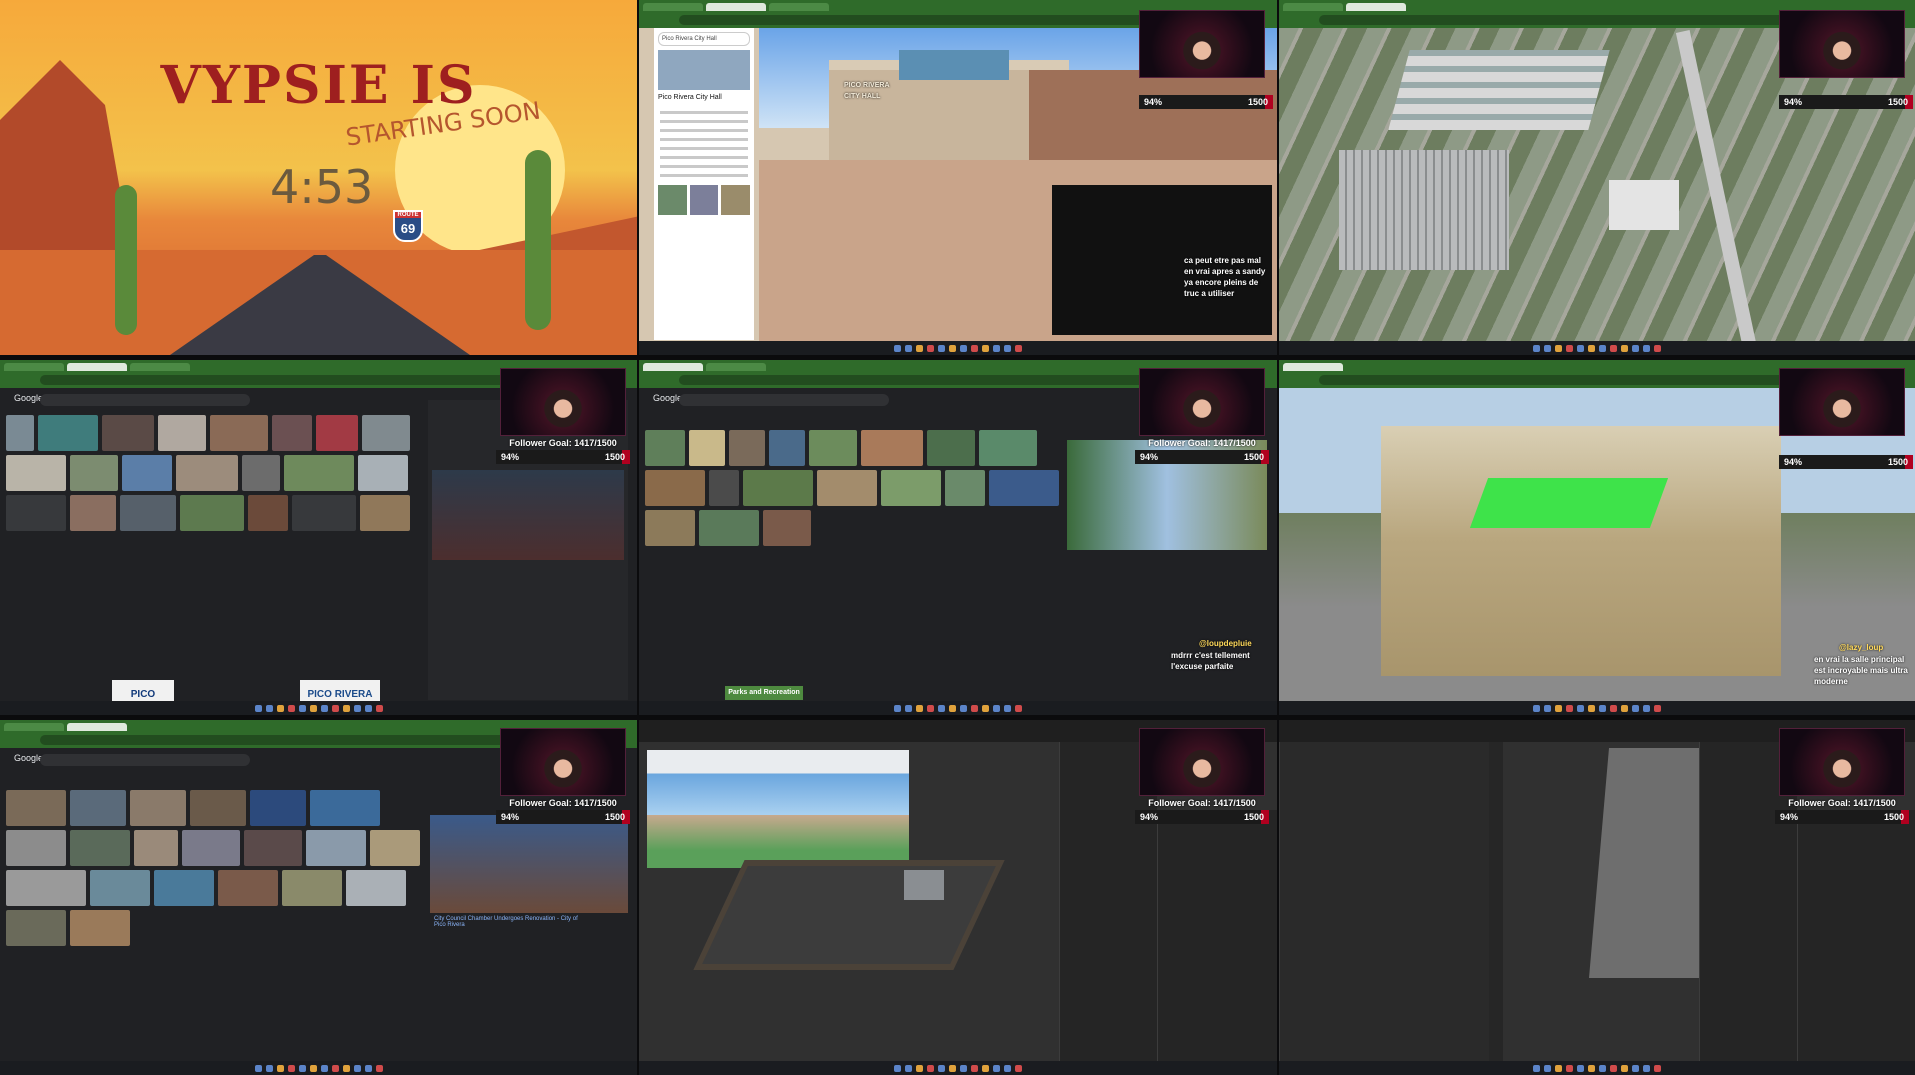  What do you see at coordinates (954, 65) in the screenshot?
I see `glass-facade` at bounding box center [954, 65].